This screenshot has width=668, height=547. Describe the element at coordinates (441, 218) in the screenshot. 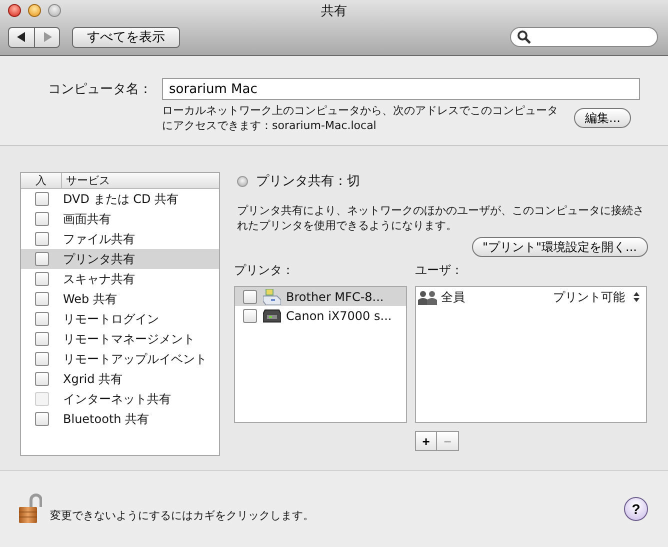

I see `printer-sharing-description: プリンタ共有により、ネットワークのほかのユーザが、このコンピュータに接続されたプリンタを使用できるようになります。` at that location.